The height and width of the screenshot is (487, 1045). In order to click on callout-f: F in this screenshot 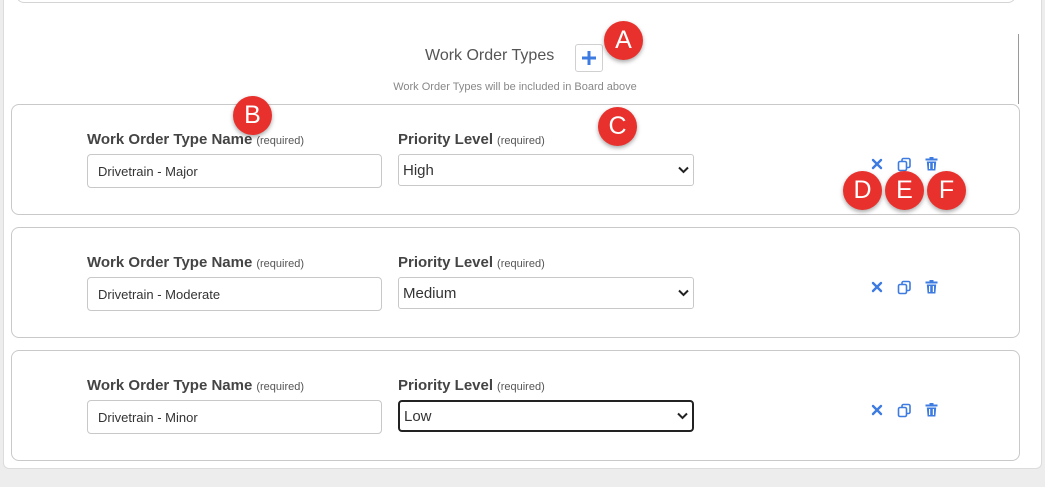, I will do `click(946, 190)`.